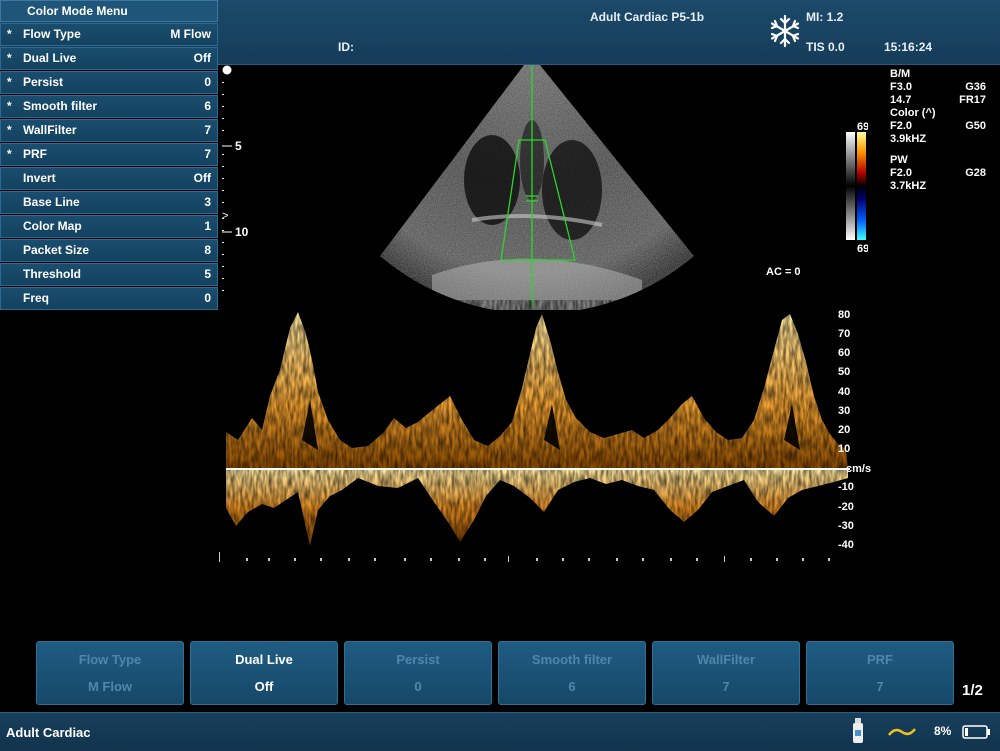 The image size is (1000, 751). I want to click on menu-item-label: WallFilter, so click(50, 130).